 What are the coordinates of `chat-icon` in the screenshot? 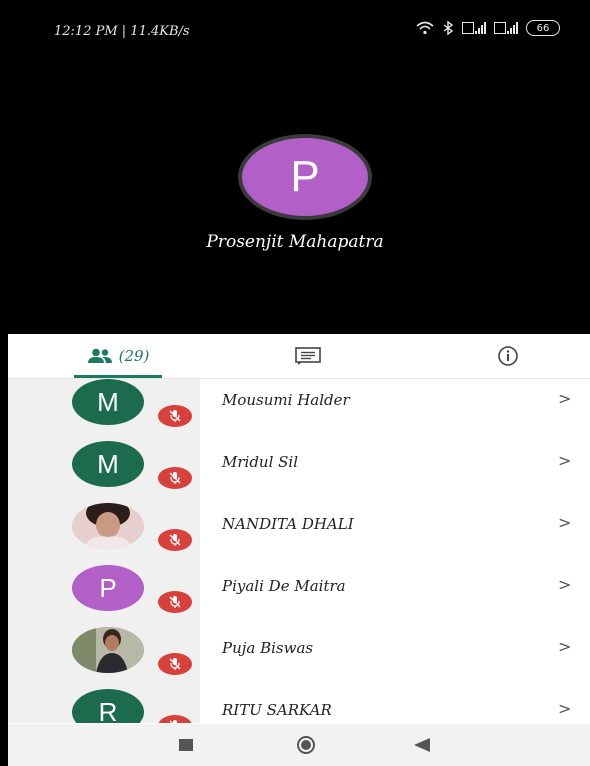 It's located at (308, 356).